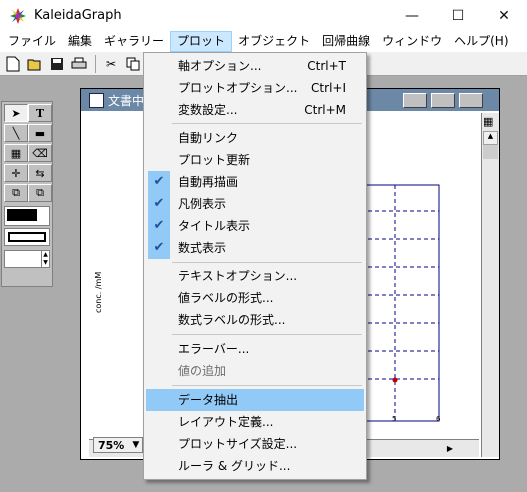 Image resolution: width=527 pixels, height=492 pixels. Describe the element at coordinates (57, 64) in the screenshot. I see `save-icon` at that location.